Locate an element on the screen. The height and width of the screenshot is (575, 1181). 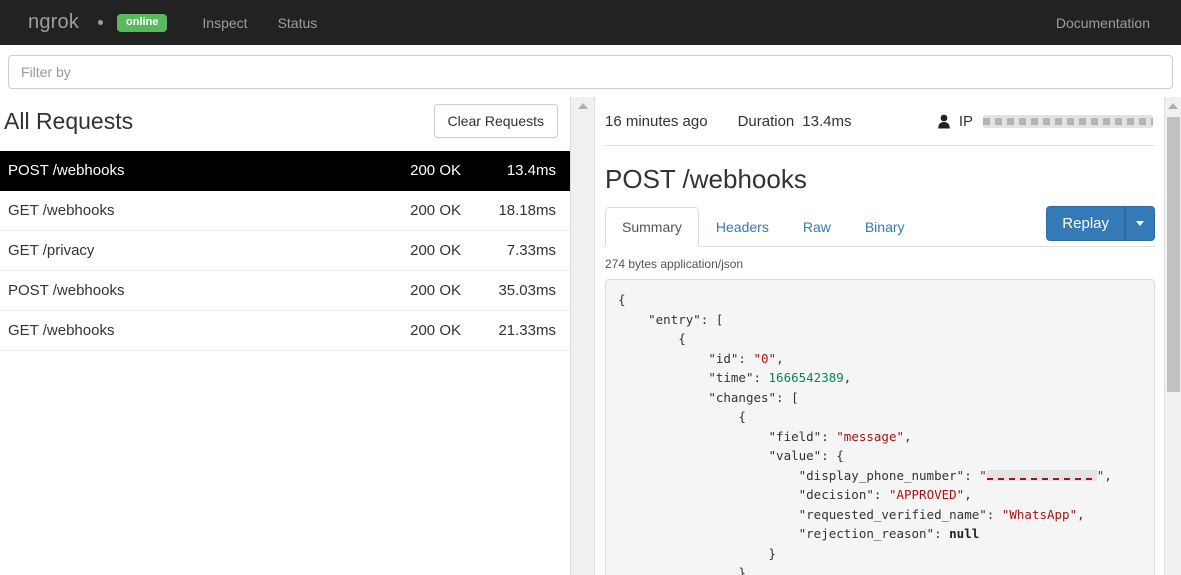
tab-summary: Summary is located at coordinates (652, 227).